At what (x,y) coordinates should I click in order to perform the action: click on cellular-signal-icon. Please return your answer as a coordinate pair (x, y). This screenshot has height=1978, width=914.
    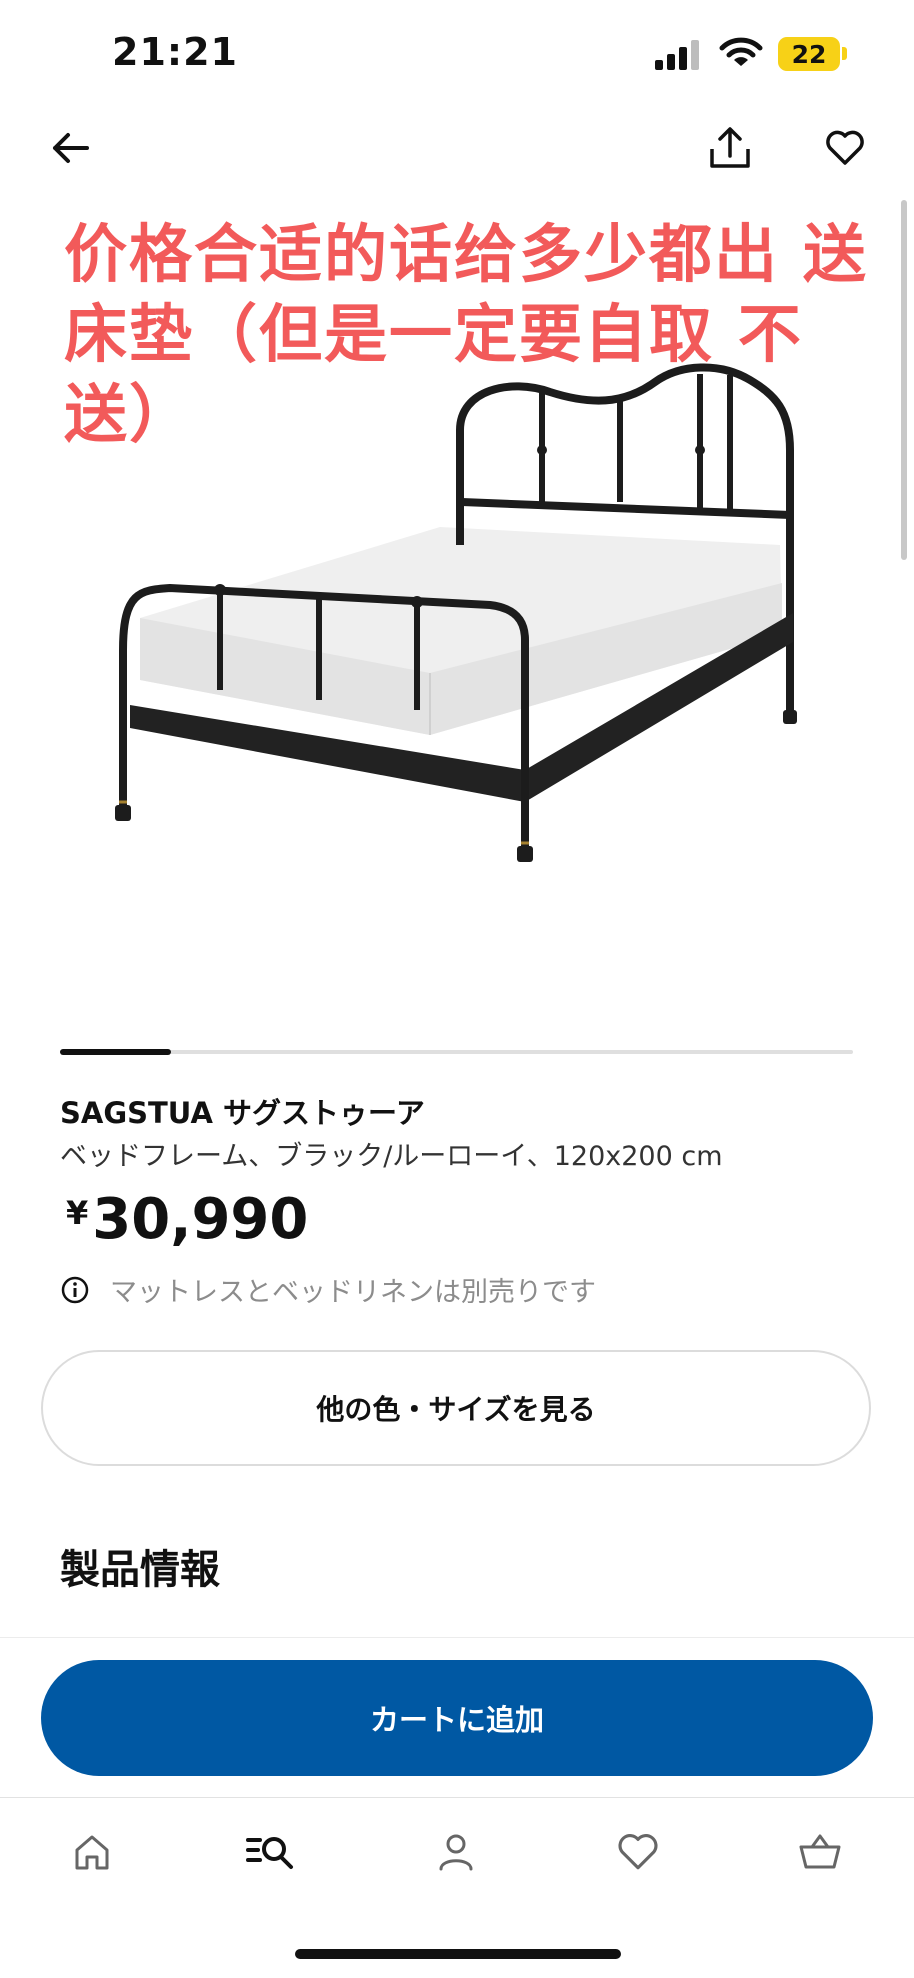
    Looking at the image, I should click on (677, 55).